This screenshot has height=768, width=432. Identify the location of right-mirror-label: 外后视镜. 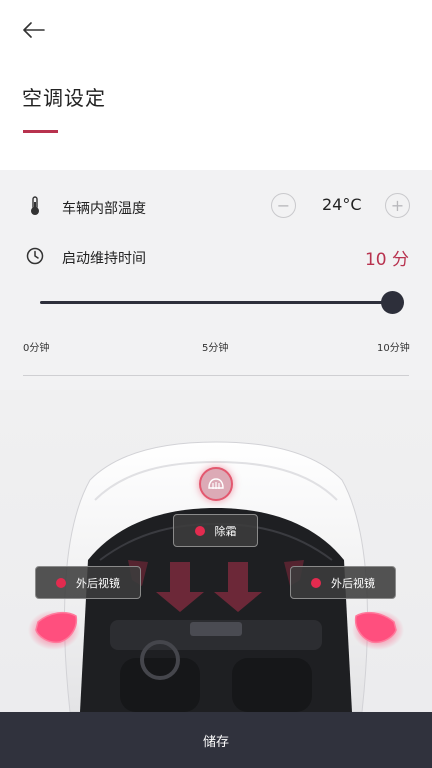
(353, 583).